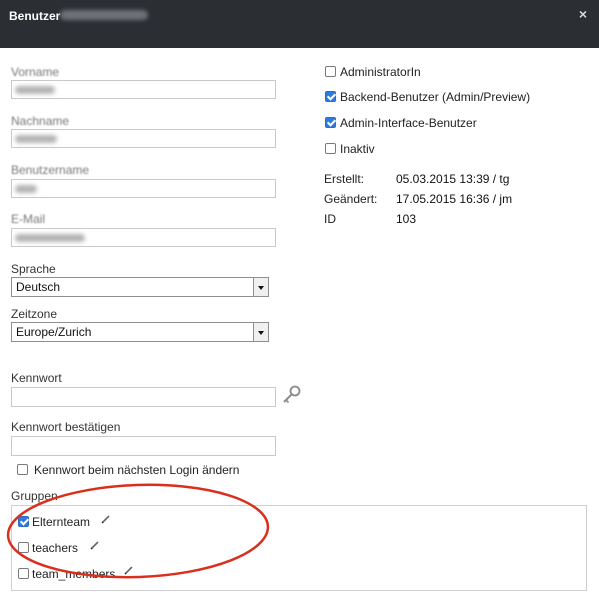  Describe the element at coordinates (35, 72) in the screenshot. I see `vorname-label: Vorname` at that location.